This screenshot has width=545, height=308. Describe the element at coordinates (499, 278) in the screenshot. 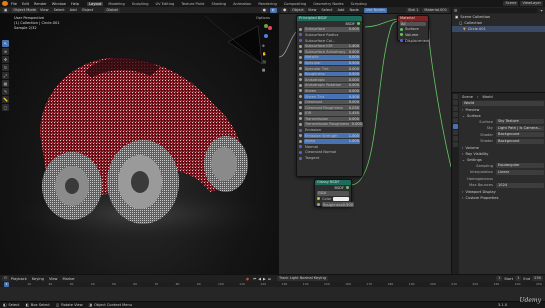

I see `current-frame-field: 1` at that location.